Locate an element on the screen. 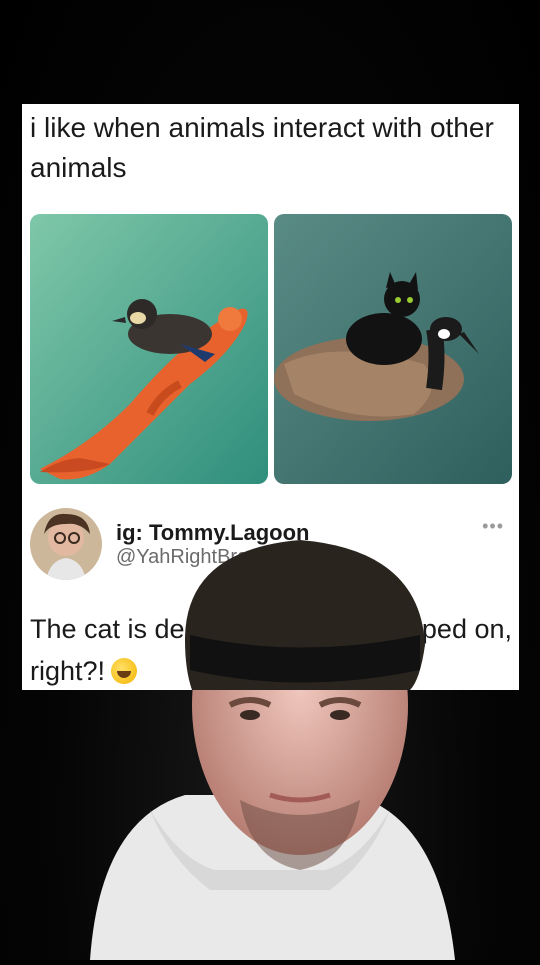 The width and height of the screenshot is (540, 965). duck-on-koi-photo is located at coordinates (149, 349).